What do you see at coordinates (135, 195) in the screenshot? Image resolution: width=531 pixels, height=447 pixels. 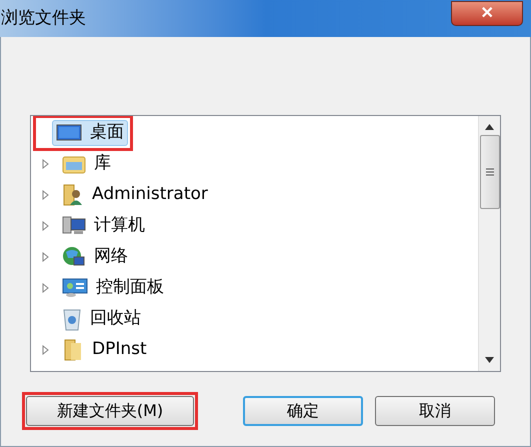 I see `tree-item: Administrator` at bounding box center [135, 195].